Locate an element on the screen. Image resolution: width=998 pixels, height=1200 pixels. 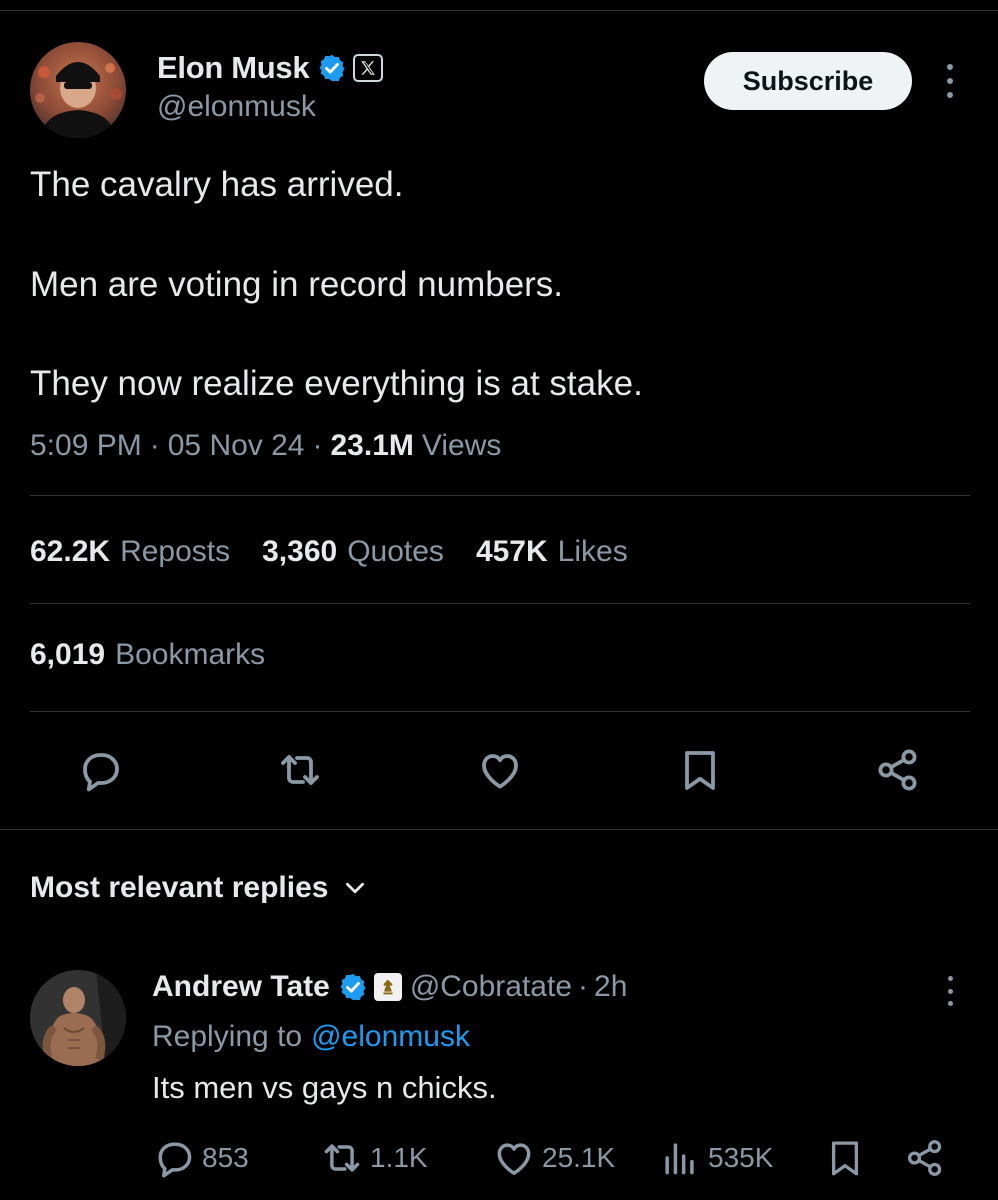
reply-replies-count: 853 is located at coordinates (225, 1157).